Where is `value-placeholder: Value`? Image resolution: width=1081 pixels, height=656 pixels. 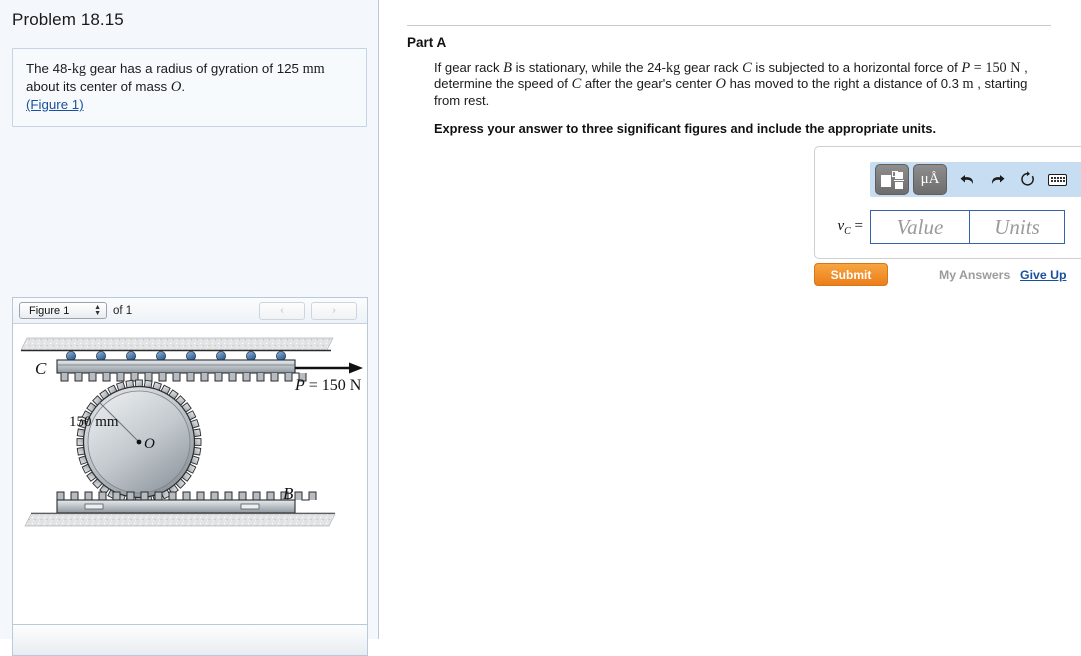
value-placeholder: Value is located at coordinates (920, 226).